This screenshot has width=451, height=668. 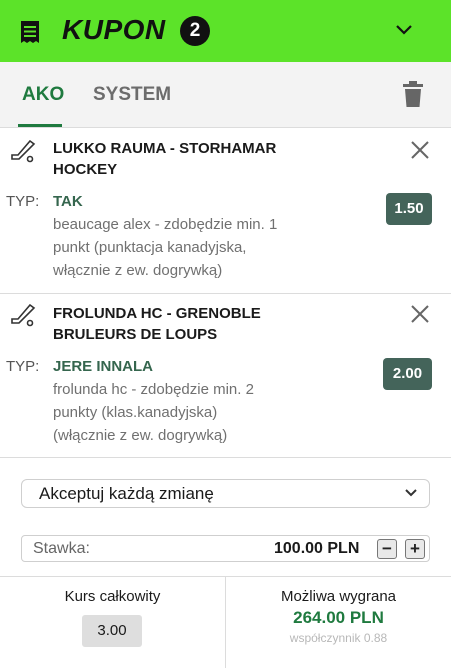 I want to click on accept-changes-value: Akceptuj każdą zmianę, so click(x=126, y=493).